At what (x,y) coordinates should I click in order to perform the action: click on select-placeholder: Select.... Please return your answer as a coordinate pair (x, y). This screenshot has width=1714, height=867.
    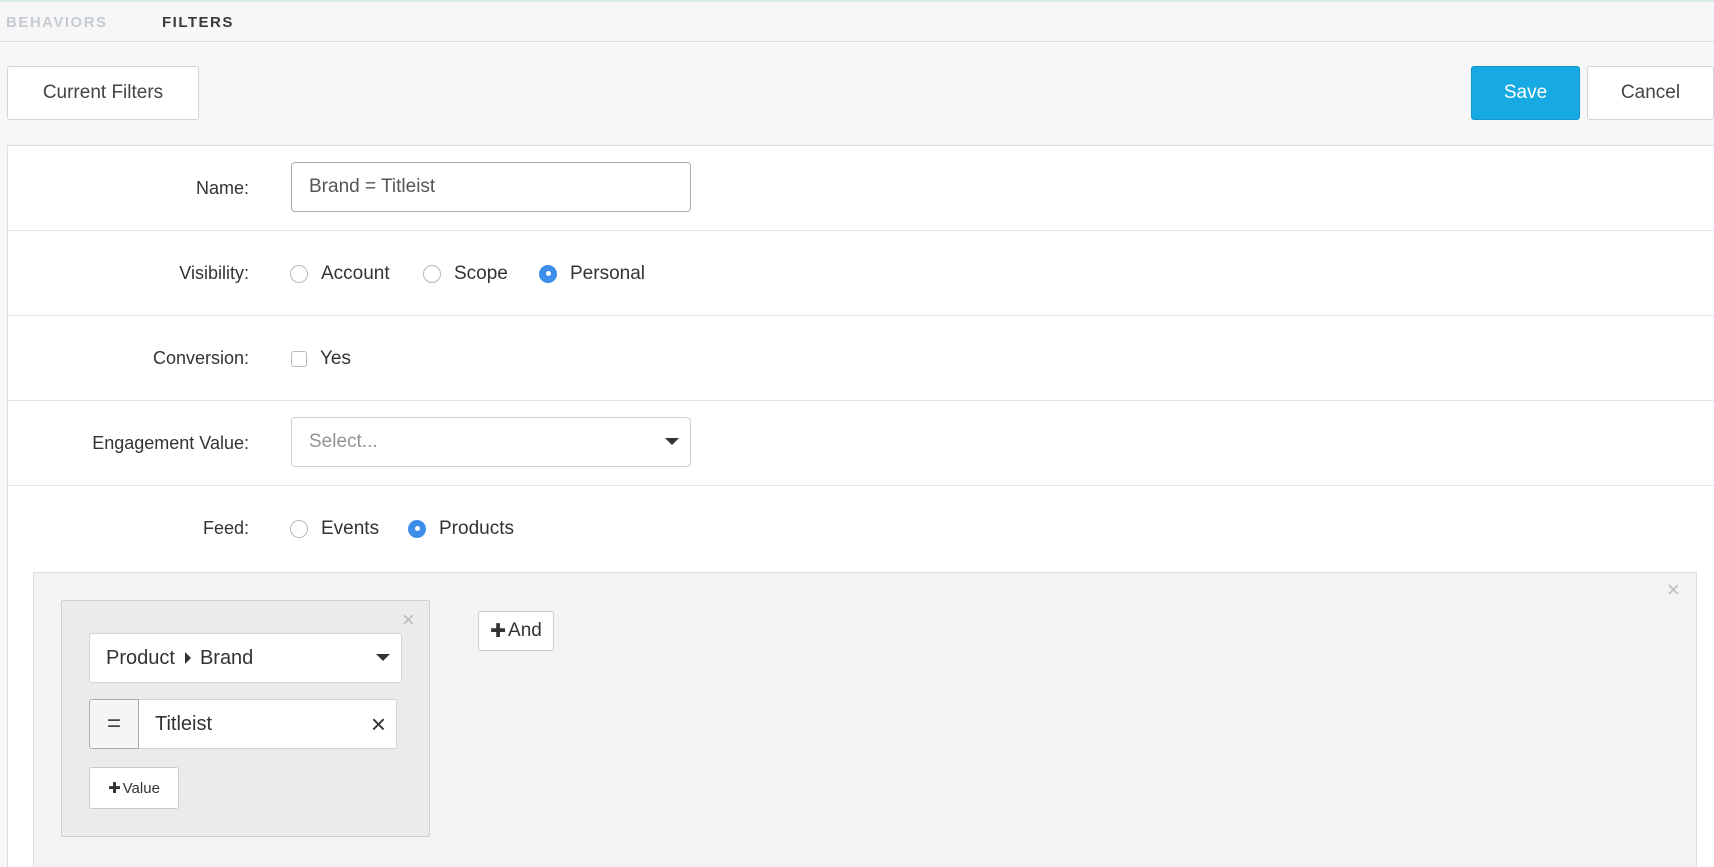
    Looking at the image, I should click on (343, 441).